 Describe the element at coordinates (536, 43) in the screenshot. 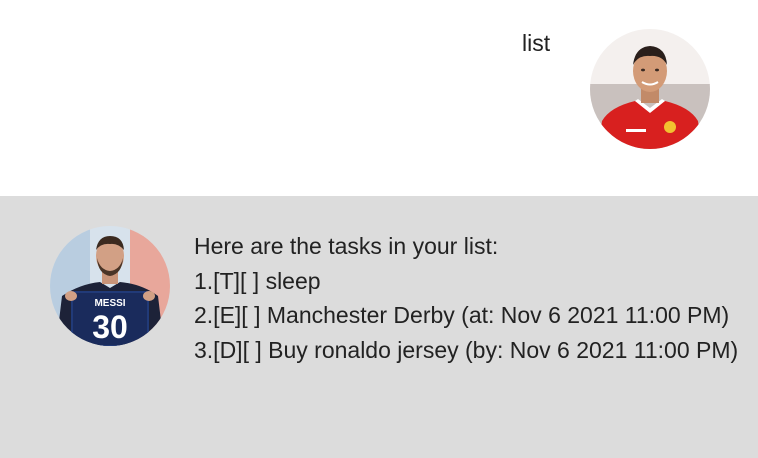

I see `user-message-text: list` at that location.